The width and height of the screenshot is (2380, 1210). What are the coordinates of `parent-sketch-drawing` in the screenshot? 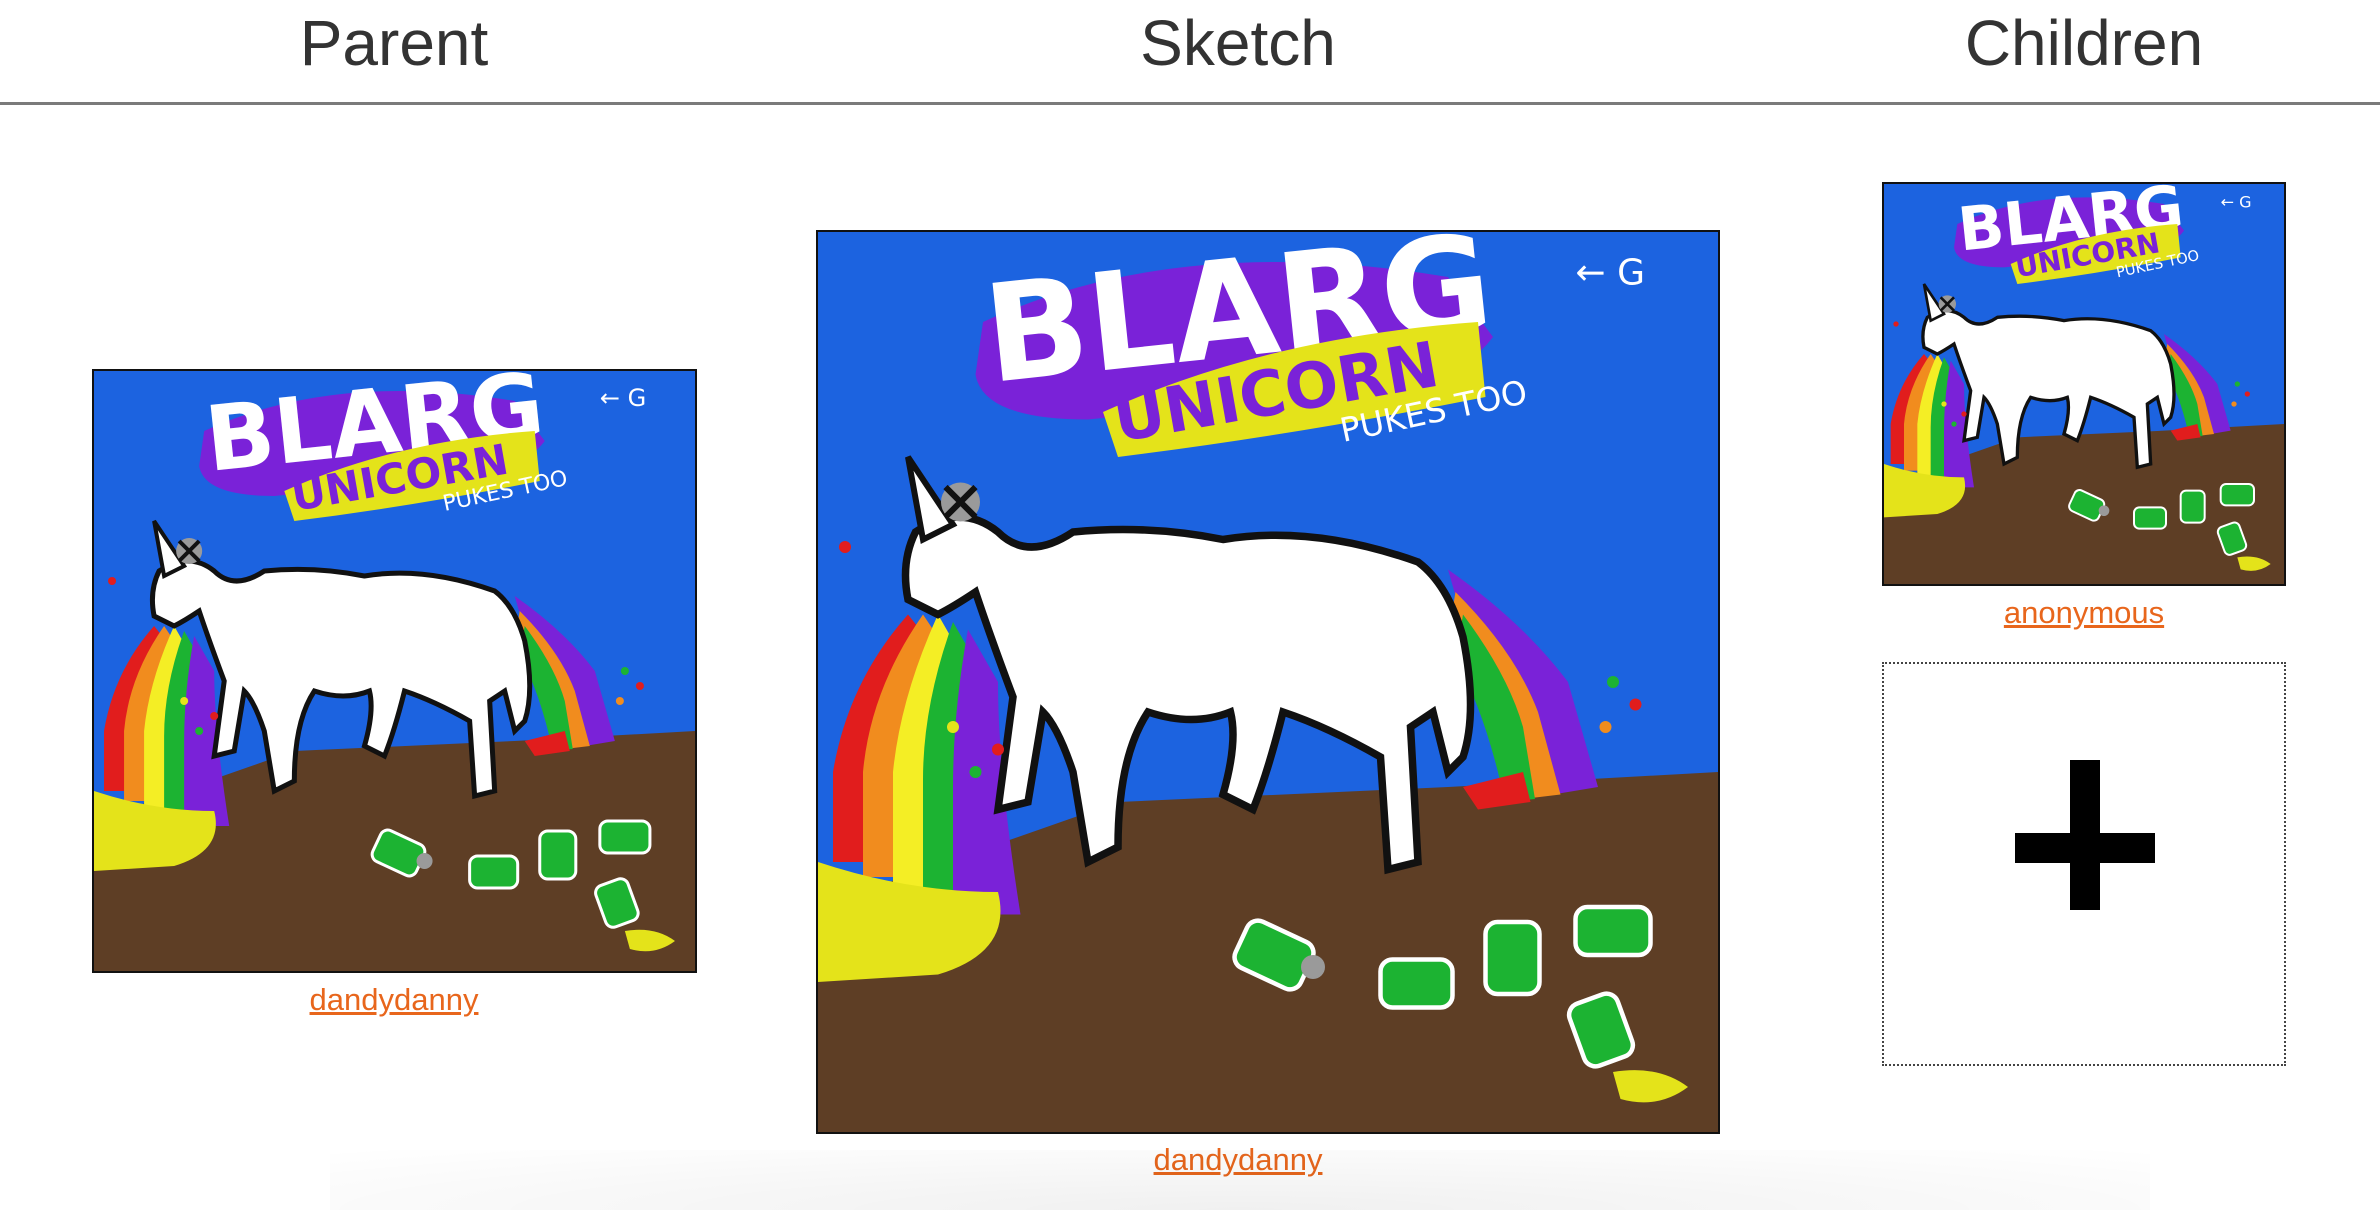 It's located at (394, 671).